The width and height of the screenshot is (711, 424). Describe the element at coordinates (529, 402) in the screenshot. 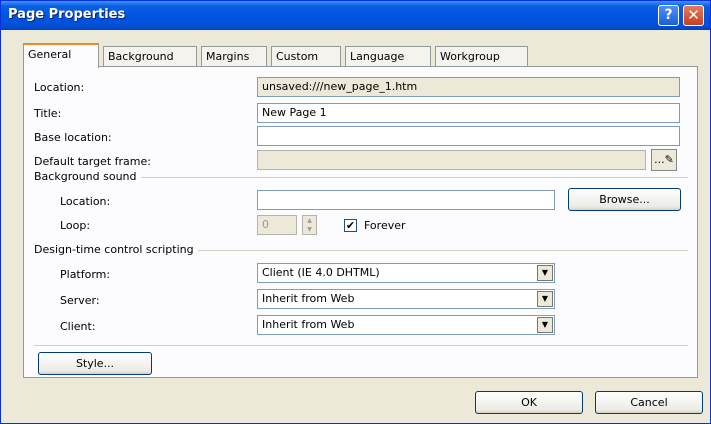

I see `ok-button: OK` at that location.